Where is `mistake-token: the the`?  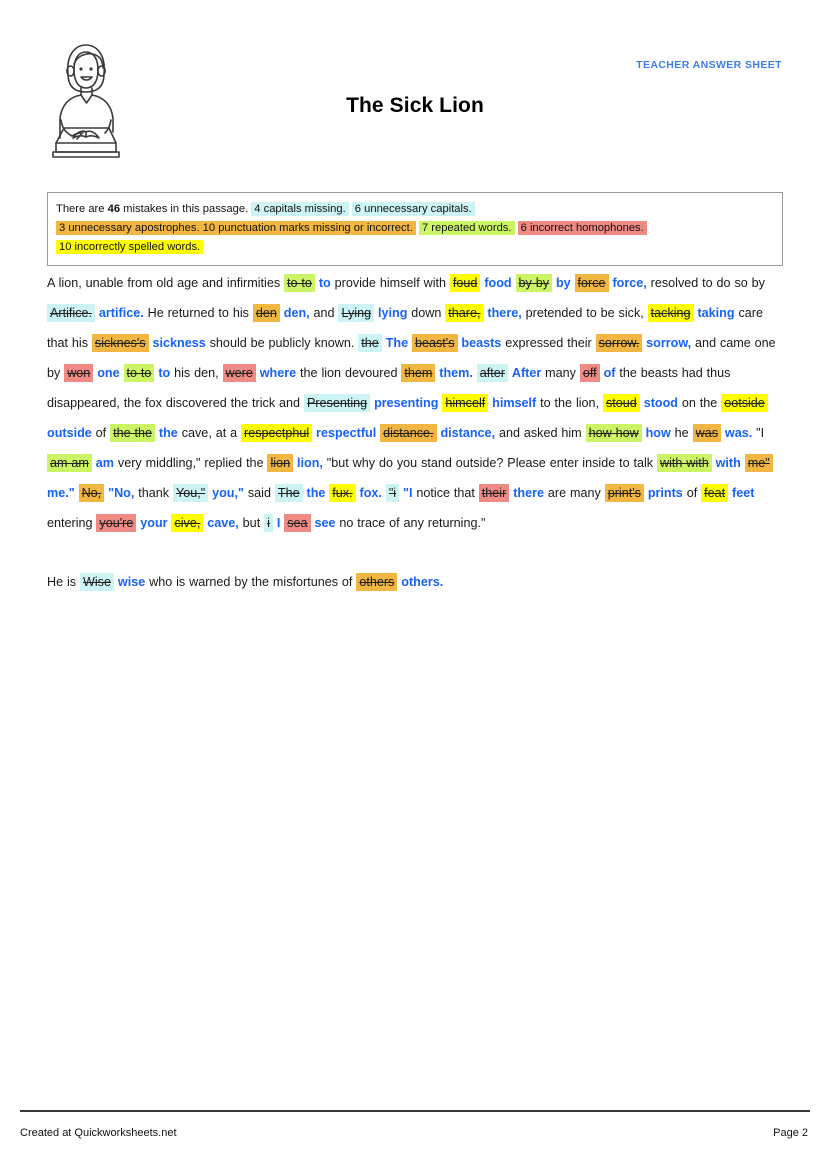 mistake-token: the the is located at coordinates (133, 433).